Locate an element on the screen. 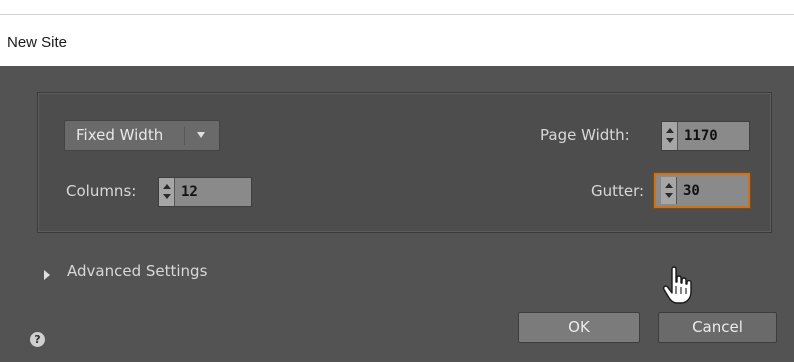 The height and width of the screenshot is (362, 794). header-divider is located at coordinates (397, 14).